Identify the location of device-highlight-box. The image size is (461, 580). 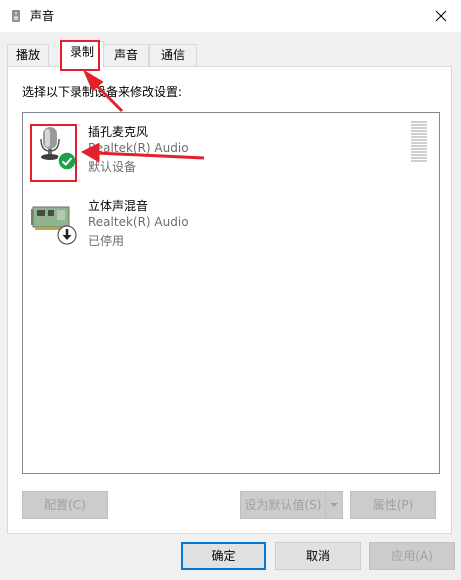
(53, 153).